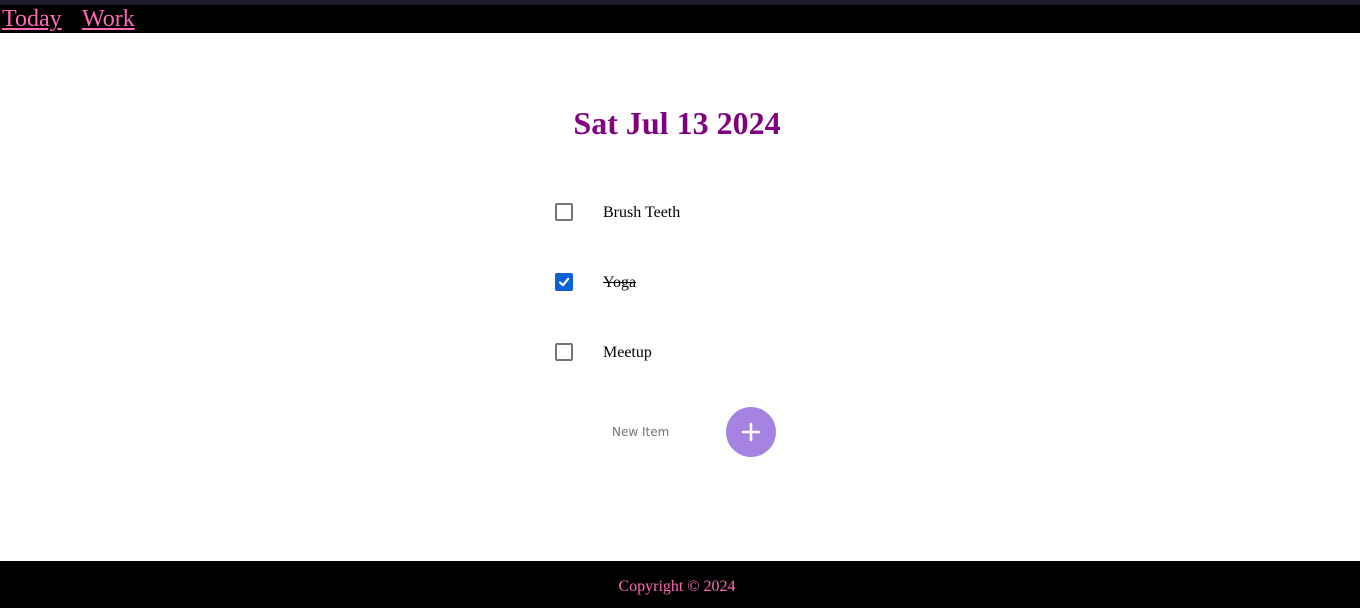 The width and height of the screenshot is (1360, 608). I want to click on plus-icon, so click(751, 432).